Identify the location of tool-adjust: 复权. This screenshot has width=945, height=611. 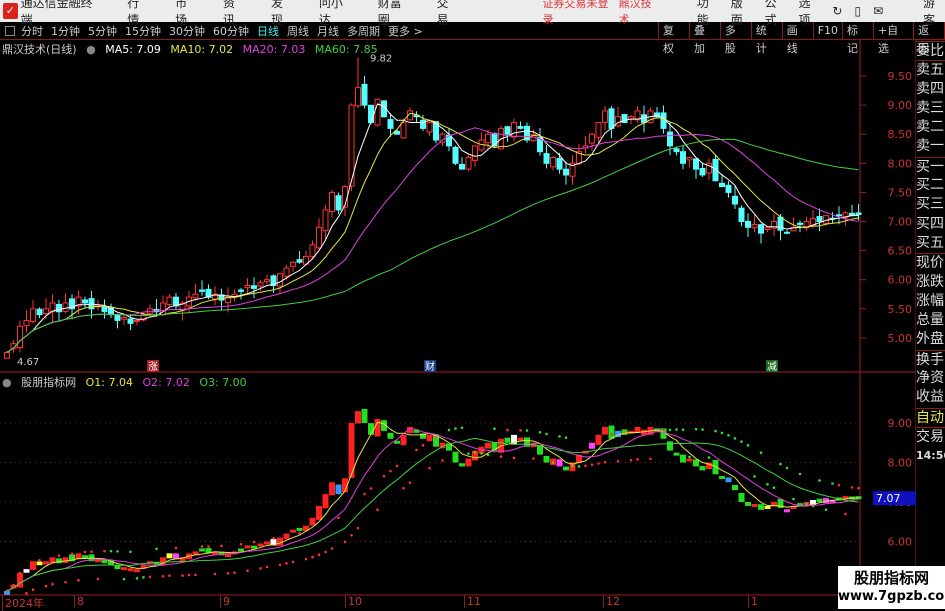
(673, 38).